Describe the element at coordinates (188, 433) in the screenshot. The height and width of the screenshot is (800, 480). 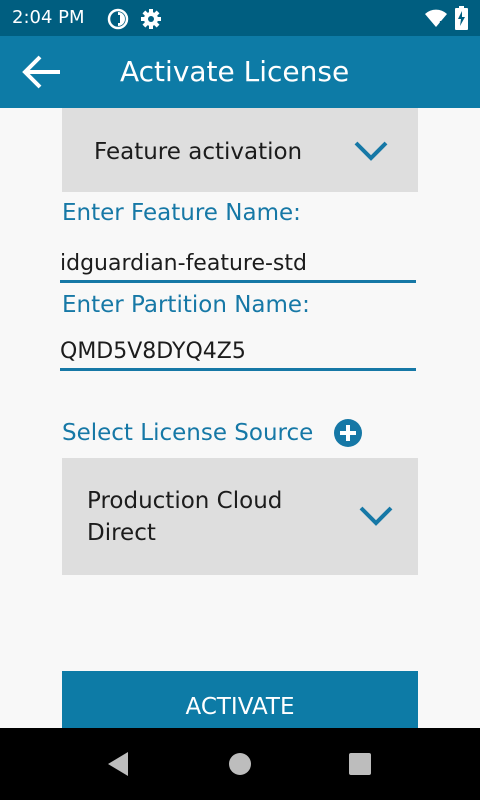
I see `license-source-label: Select License Source` at that location.